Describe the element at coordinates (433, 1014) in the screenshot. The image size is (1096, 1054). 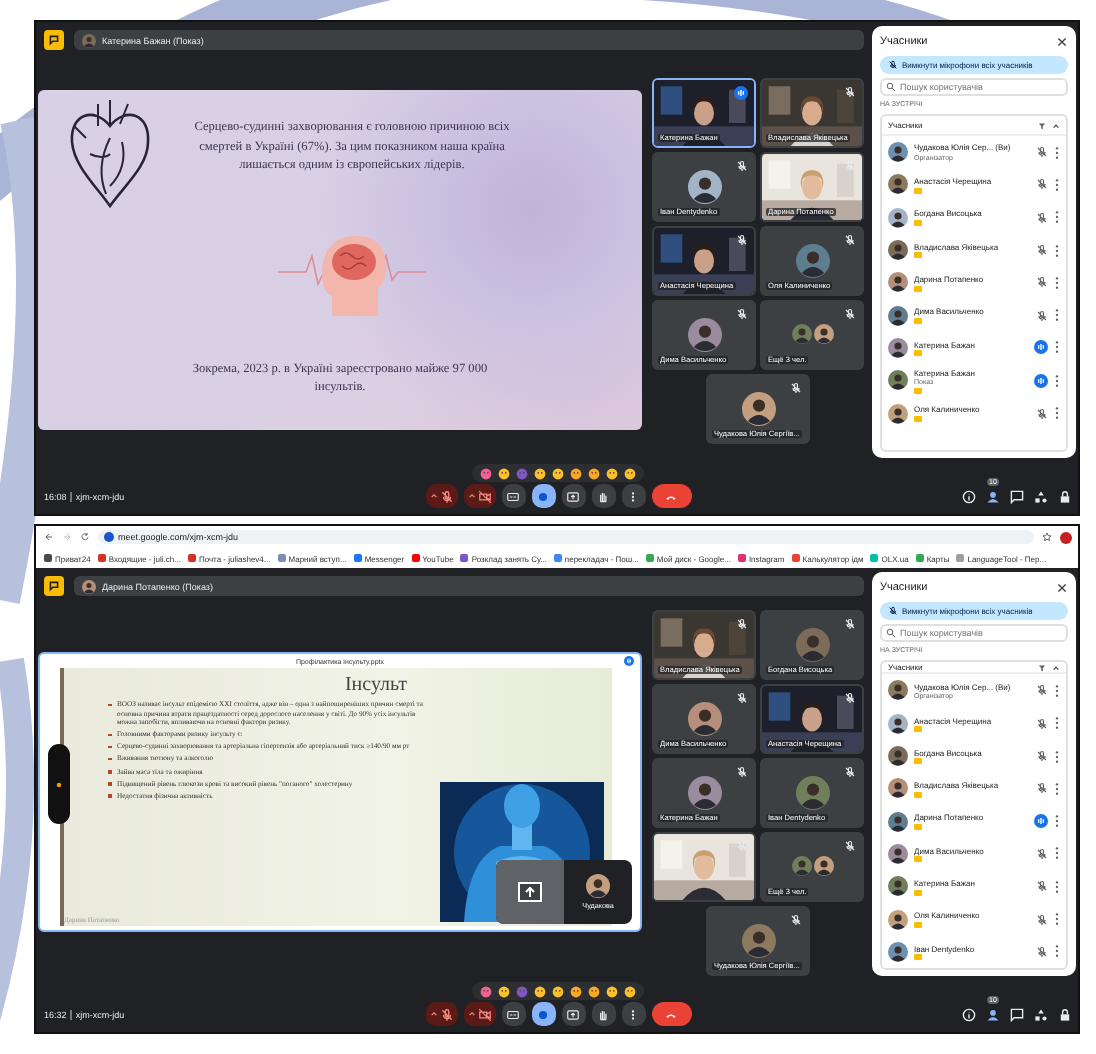
I see `caret-icon` at that location.